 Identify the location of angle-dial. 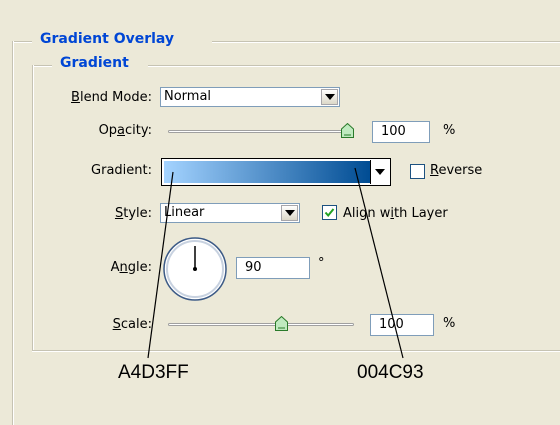
(195, 269).